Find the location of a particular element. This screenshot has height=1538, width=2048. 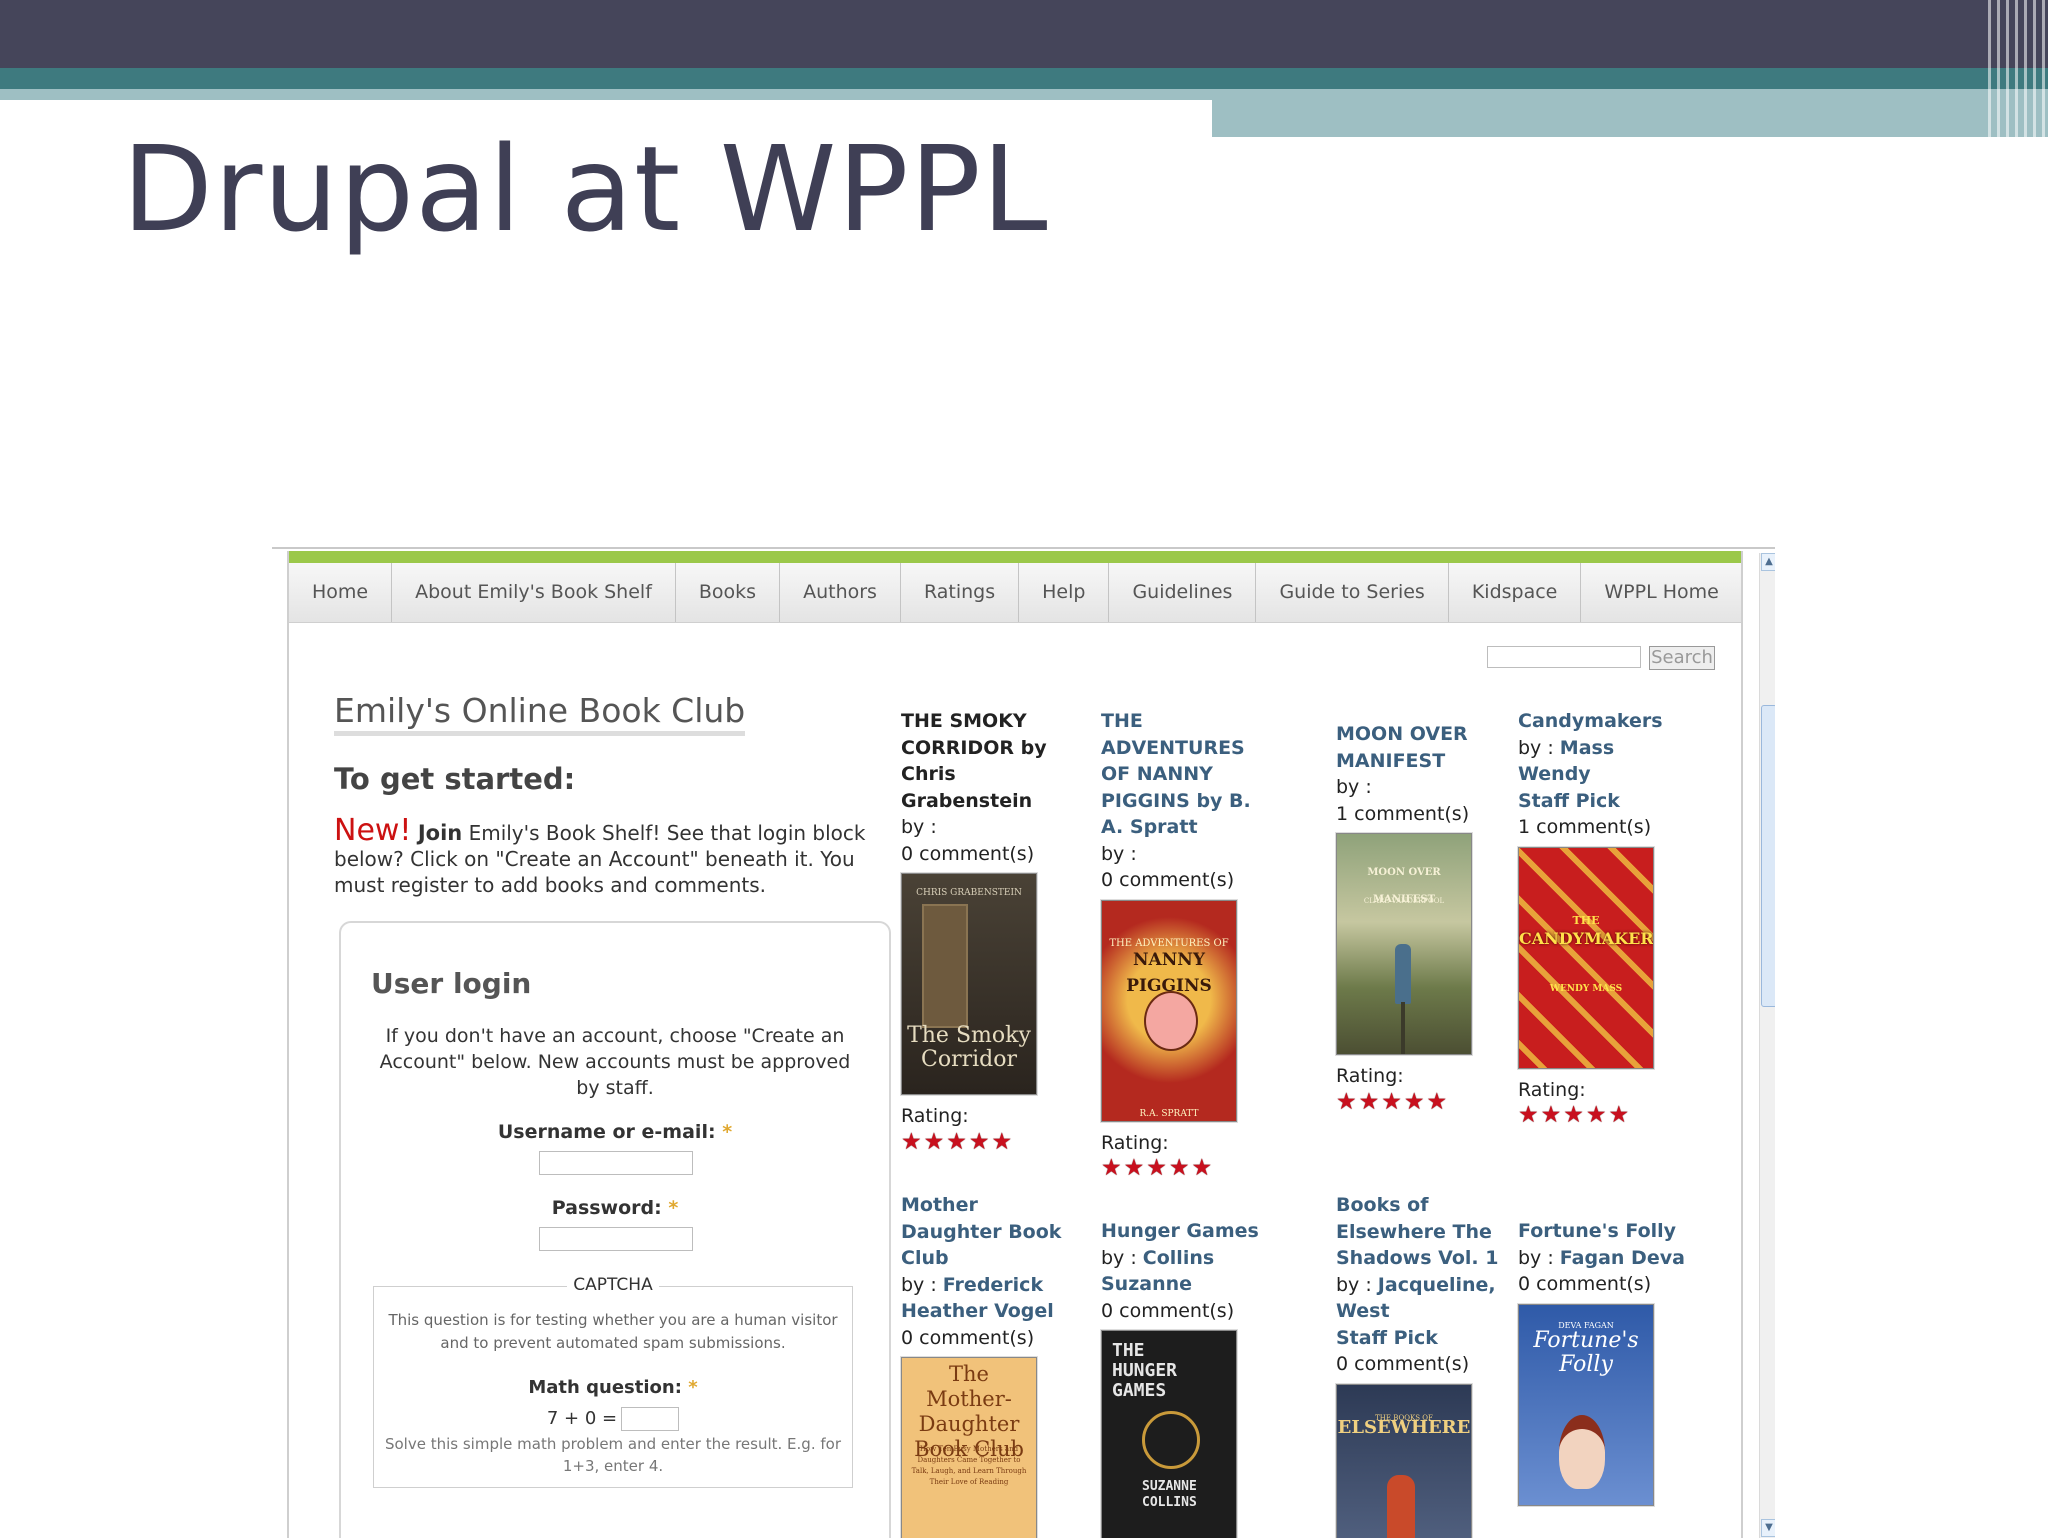

nav-guidelines: Guidelines is located at coordinates (1182, 592).